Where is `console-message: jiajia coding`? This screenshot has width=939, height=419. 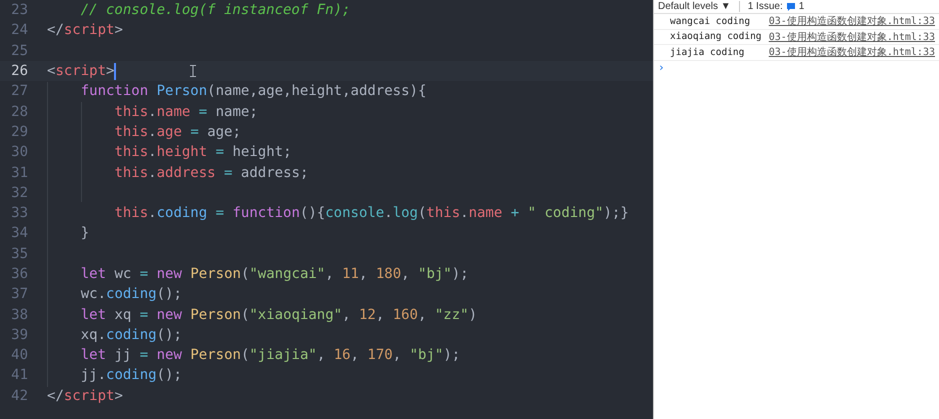 console-message: jiajia coding is located at coordinates (707, 52).